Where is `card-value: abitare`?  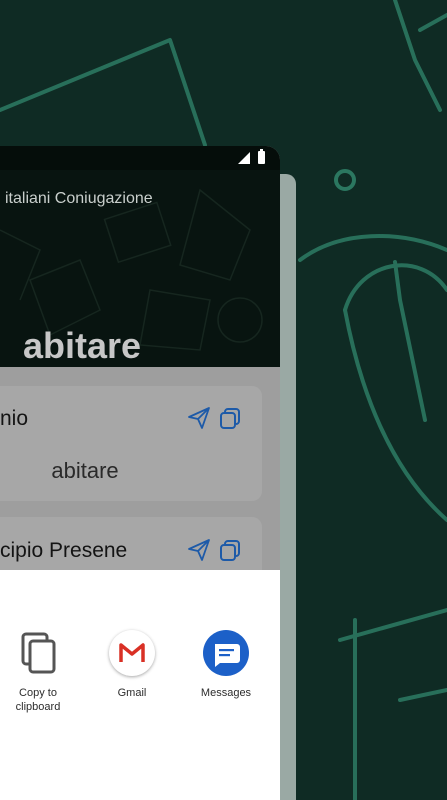
card-value: abitare is located at coordinates (85, 470).